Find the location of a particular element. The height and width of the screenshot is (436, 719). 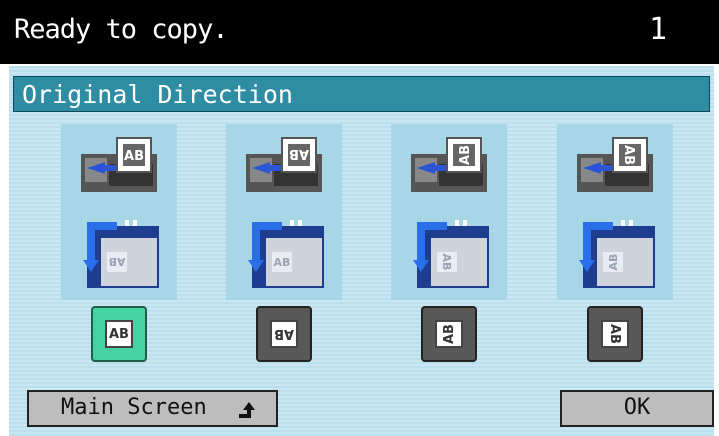

orientation-option-2: AB AB is located at coordinates (284, 212).